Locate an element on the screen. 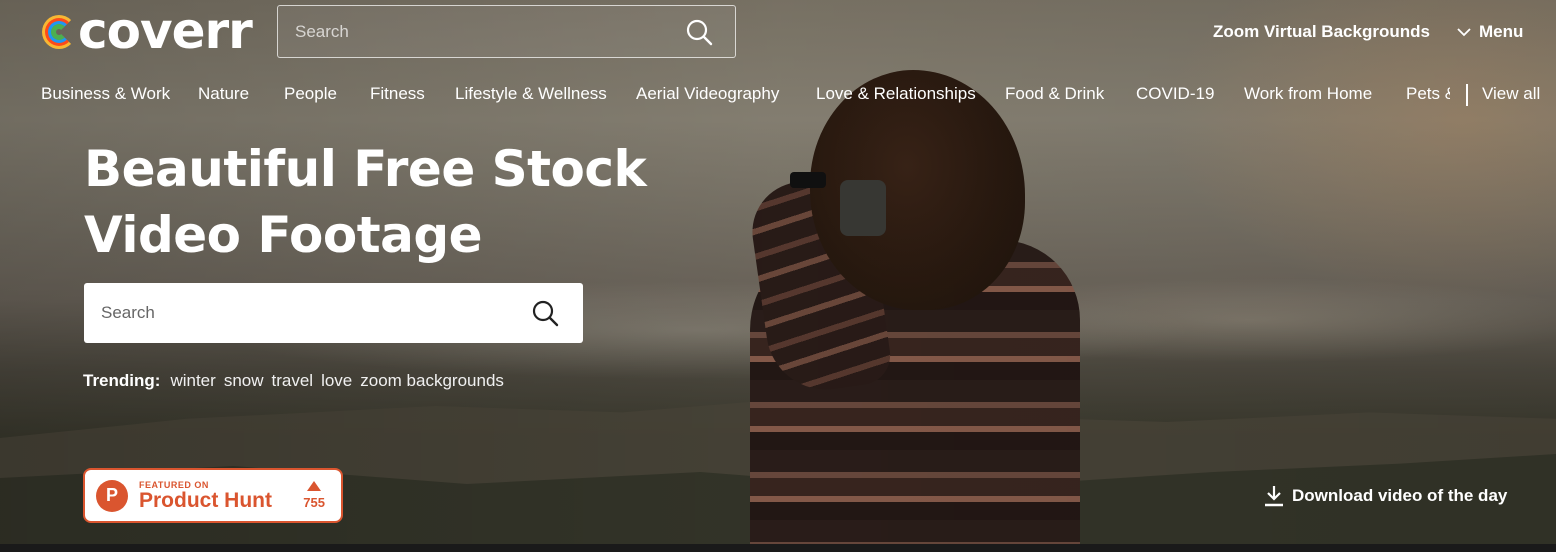 The width and height of the screenshot is (1556, 552). category-people: People is located at coordinates (310, 94).